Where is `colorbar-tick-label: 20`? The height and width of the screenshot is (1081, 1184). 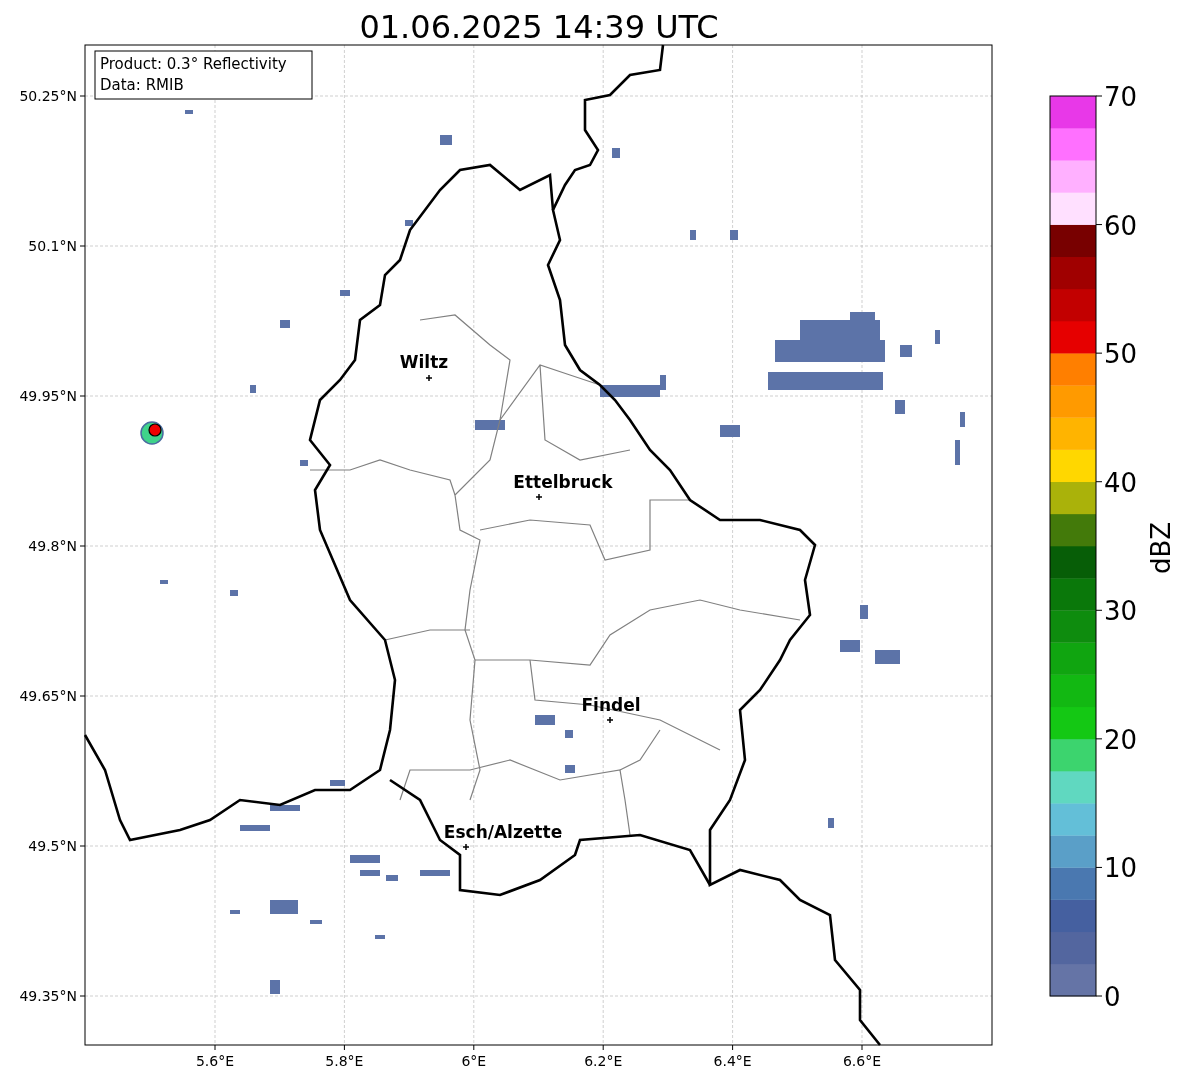 colorbar-tick-label: 20 is located at coordinates (1121, 739).